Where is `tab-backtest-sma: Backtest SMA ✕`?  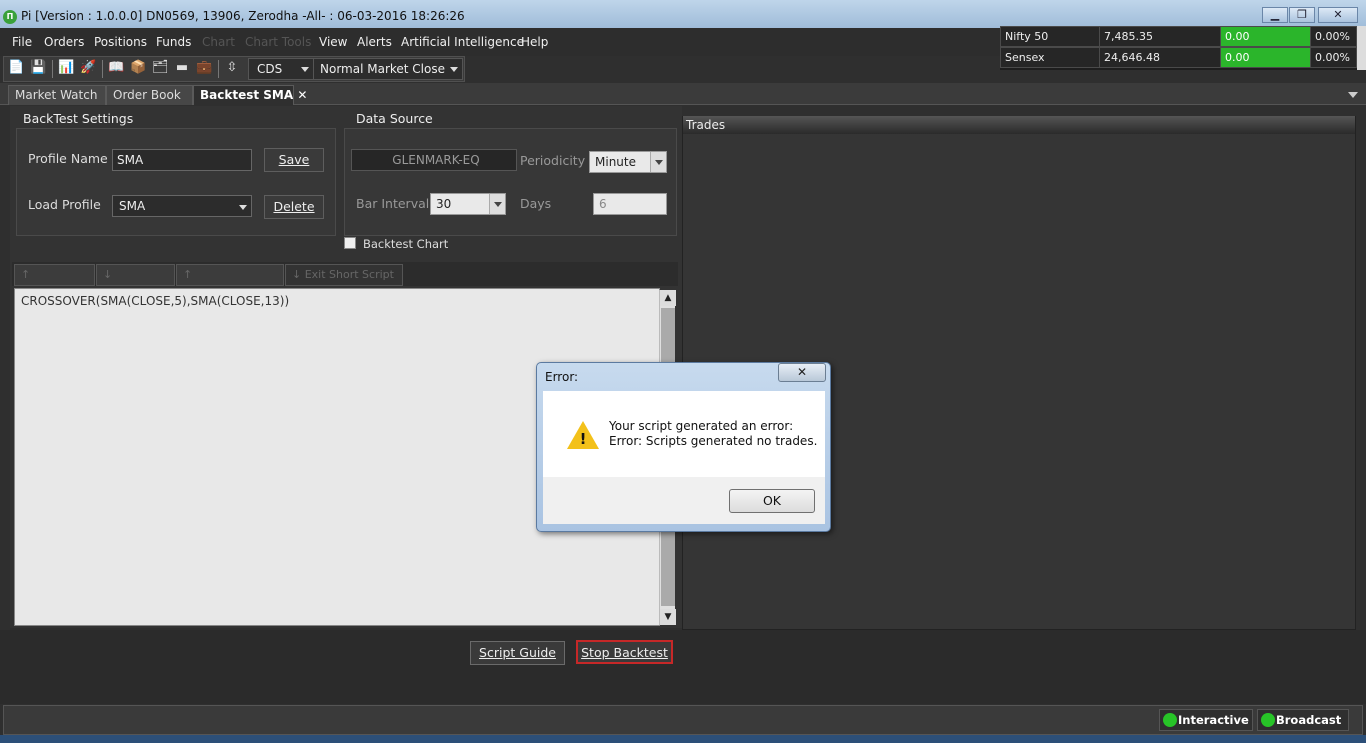
tab-backtest-sma: Backtest SMA ✕ is located at coordinates (250, 95).